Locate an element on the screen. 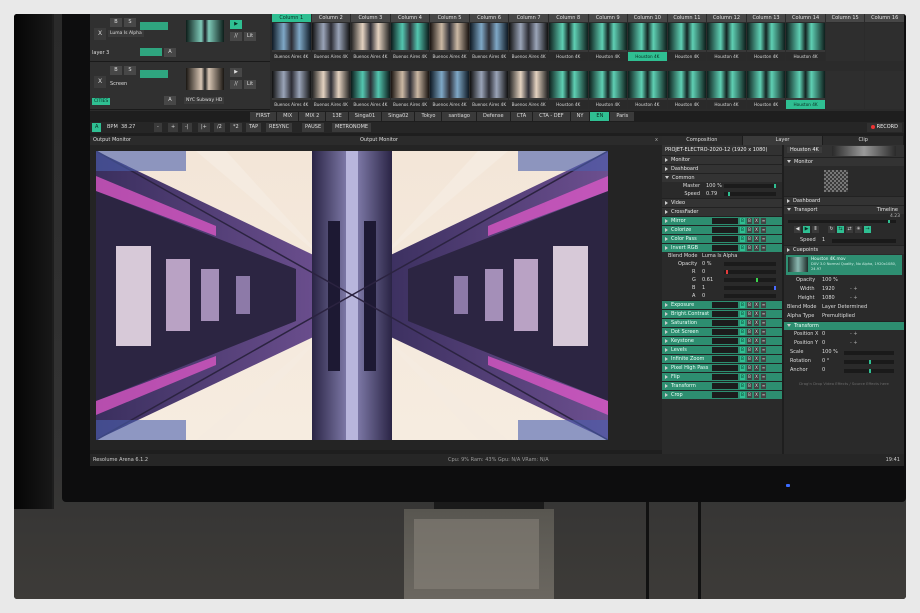 The image size is (920, 613). column-header: Column 4 is located at coordinates (410, 18).